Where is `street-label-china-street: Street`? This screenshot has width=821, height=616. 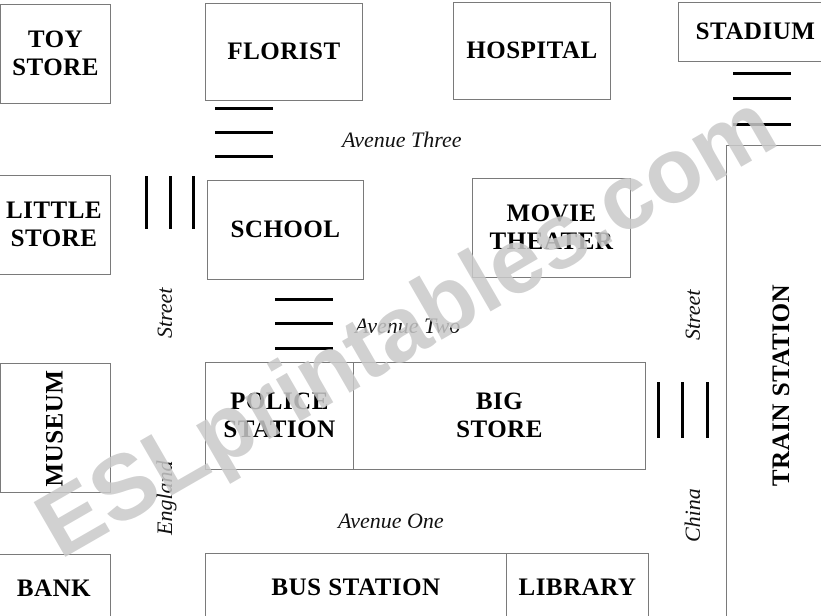
street-label-china-street: Street is located at coordinates (693, 315).